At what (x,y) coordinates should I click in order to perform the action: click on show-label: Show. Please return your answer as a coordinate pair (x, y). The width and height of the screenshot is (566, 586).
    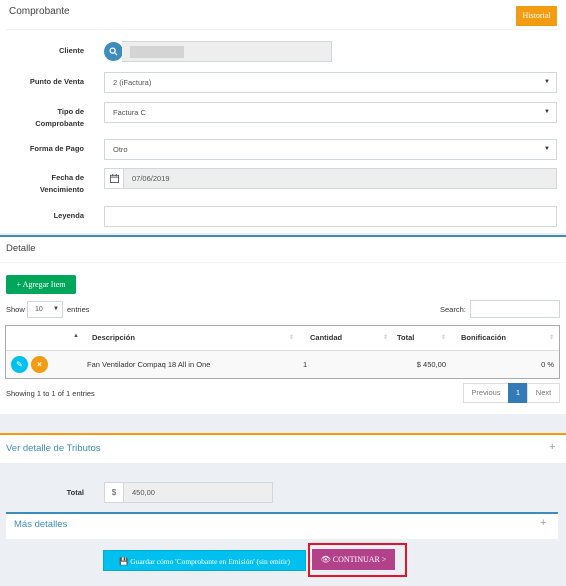
    Looking at the image, I should click on (15, 309).